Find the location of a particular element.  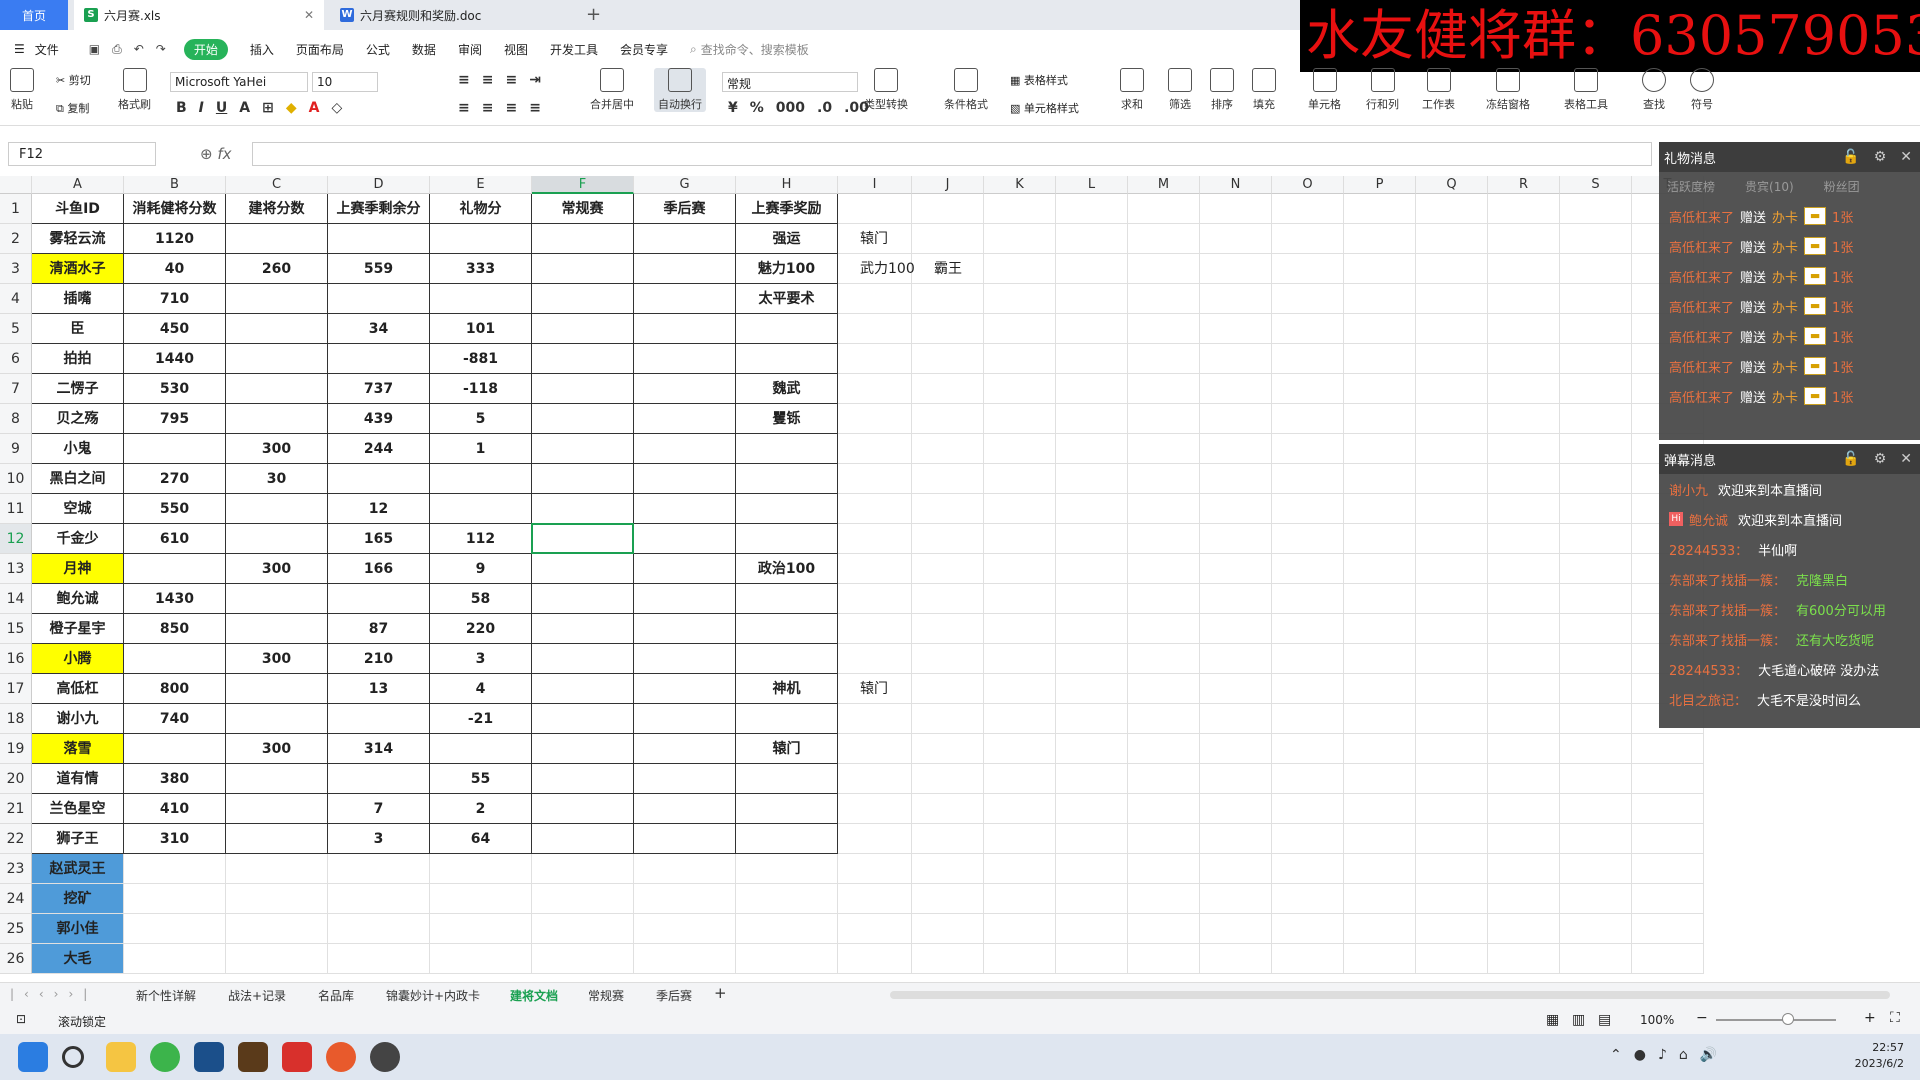

name-box: F12 is located at coordinates (82, 154).